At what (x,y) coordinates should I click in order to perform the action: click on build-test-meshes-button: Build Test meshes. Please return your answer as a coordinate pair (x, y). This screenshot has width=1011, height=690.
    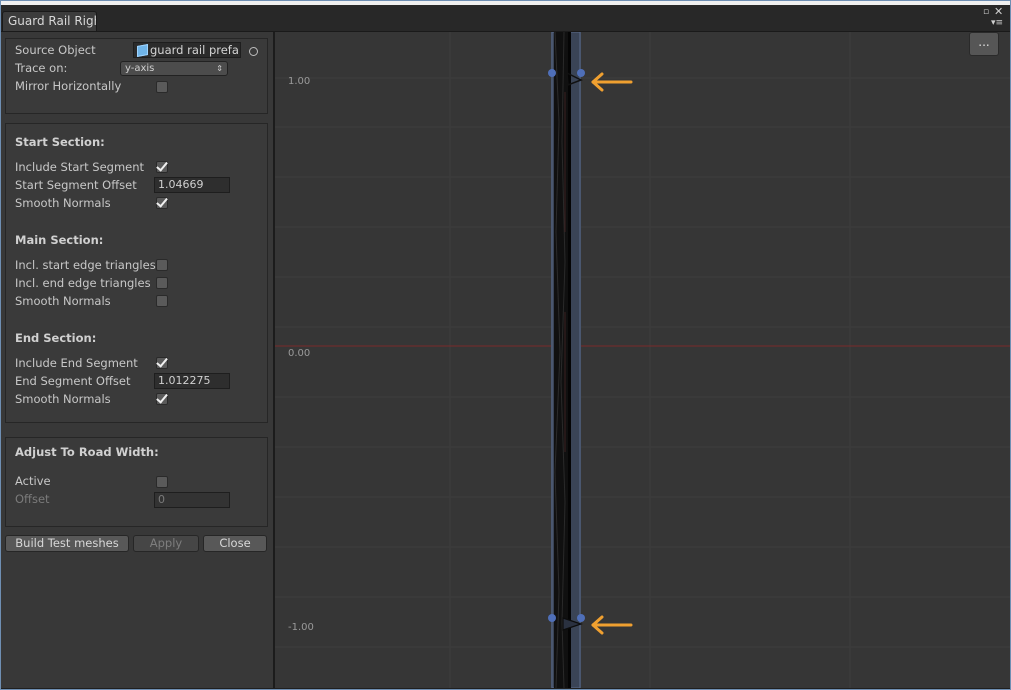
    Looking at the image, I should click on (67, 543).